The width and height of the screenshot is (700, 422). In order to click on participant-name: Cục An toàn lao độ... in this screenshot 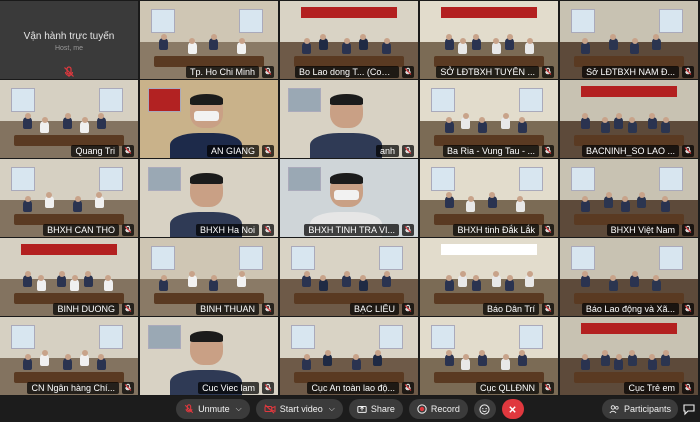, I will do `click(353, 387)`.